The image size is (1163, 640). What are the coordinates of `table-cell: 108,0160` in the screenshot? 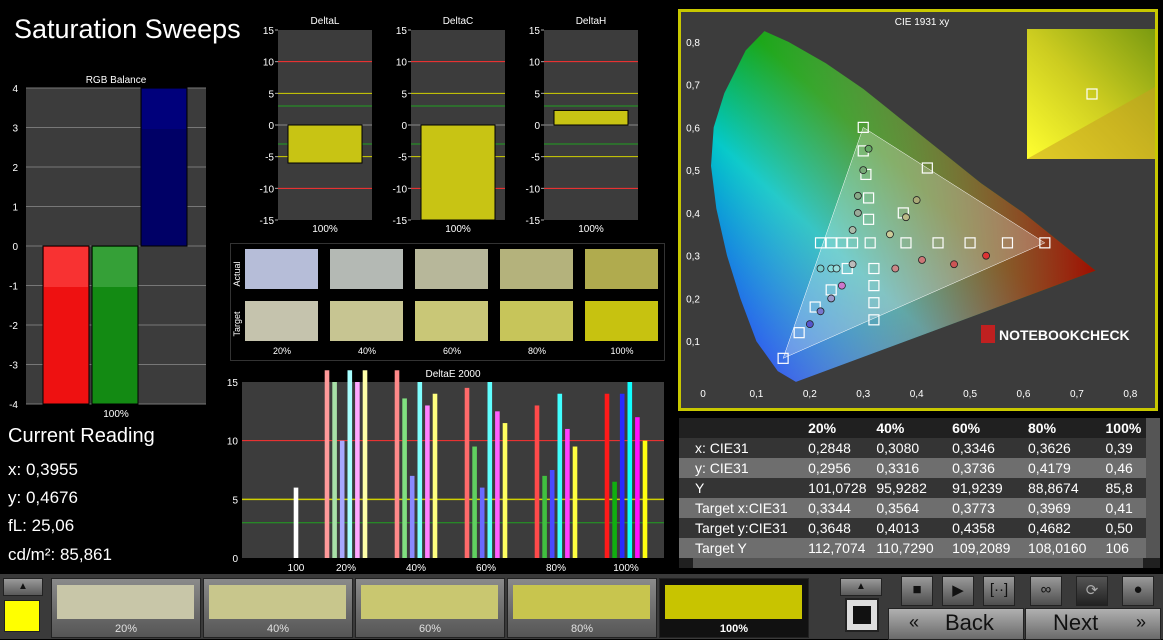 It's located at (1063, 548).